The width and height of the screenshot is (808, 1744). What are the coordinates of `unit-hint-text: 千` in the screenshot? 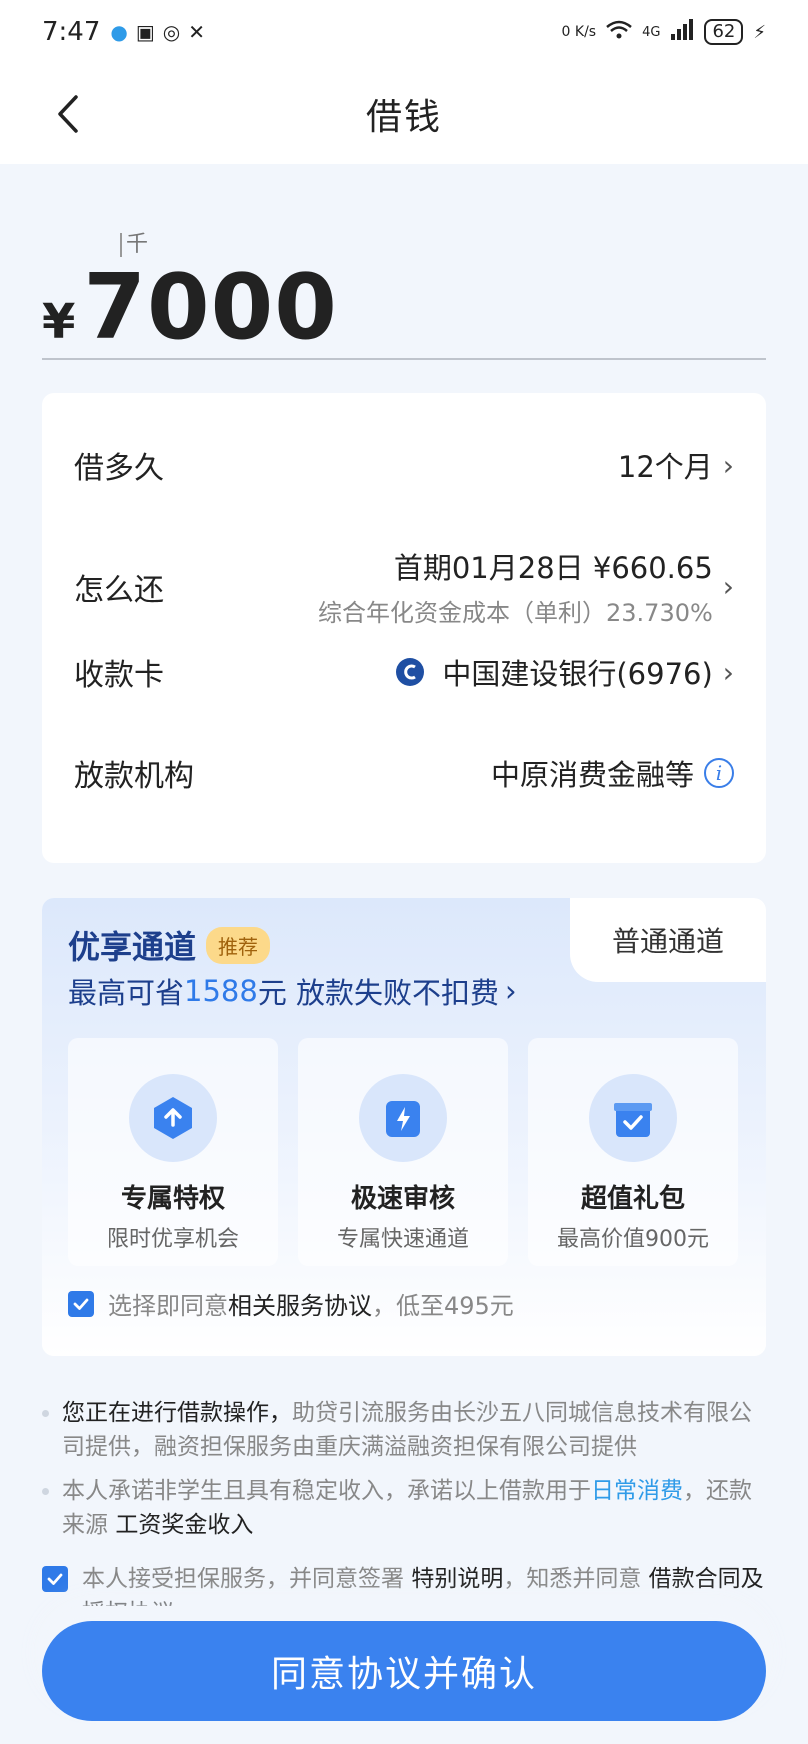 It's located at (137, 244).